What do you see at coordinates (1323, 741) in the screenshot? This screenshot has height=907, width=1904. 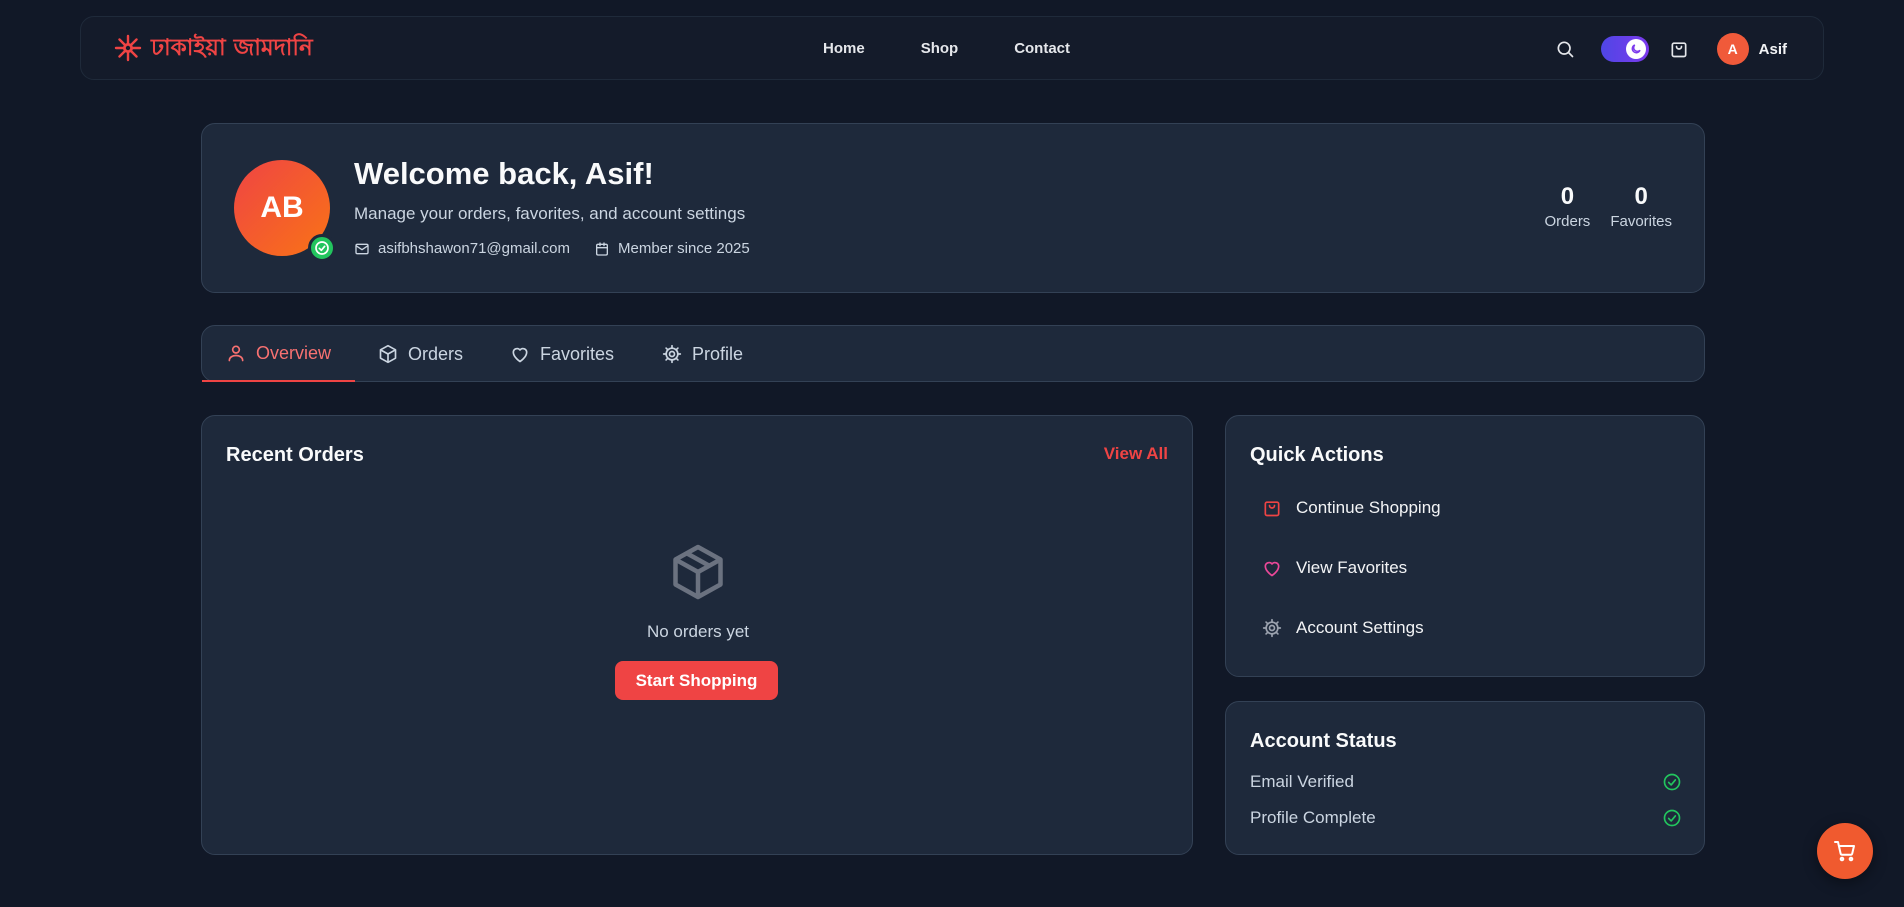 I see `account-status-title: Account Status` at bounding box center [1323, 741].